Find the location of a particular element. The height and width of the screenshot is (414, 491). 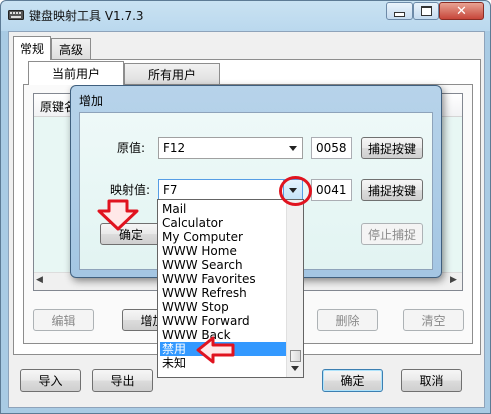

mapped-value-label: 映射值: is located at coordinates (130, 190).